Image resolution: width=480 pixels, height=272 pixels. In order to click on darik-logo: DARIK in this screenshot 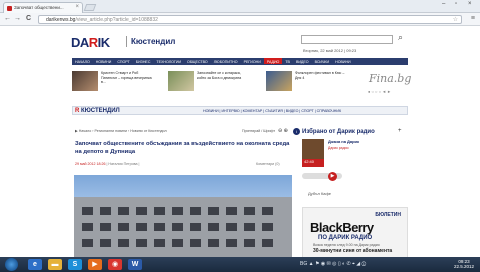, I will do `click(90, 42)`.